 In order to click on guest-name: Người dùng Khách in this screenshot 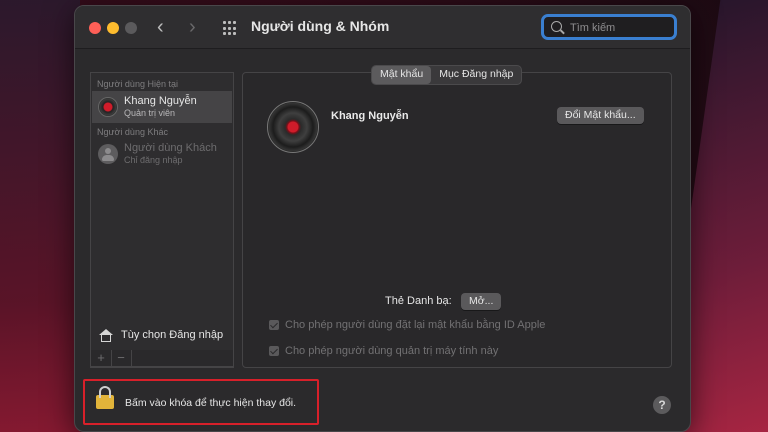, I will do `click(170, 148)`.